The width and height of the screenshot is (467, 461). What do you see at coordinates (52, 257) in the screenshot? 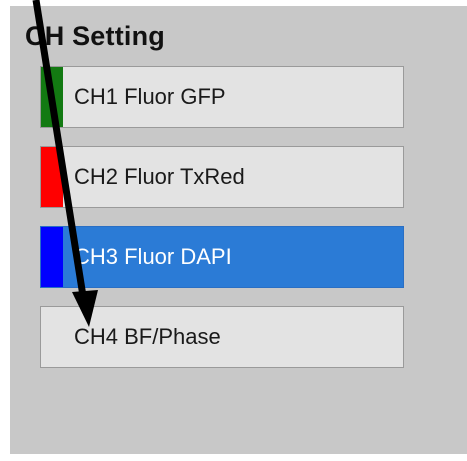
I see `ch3-color-swatch` at bounding box center [52, 257].